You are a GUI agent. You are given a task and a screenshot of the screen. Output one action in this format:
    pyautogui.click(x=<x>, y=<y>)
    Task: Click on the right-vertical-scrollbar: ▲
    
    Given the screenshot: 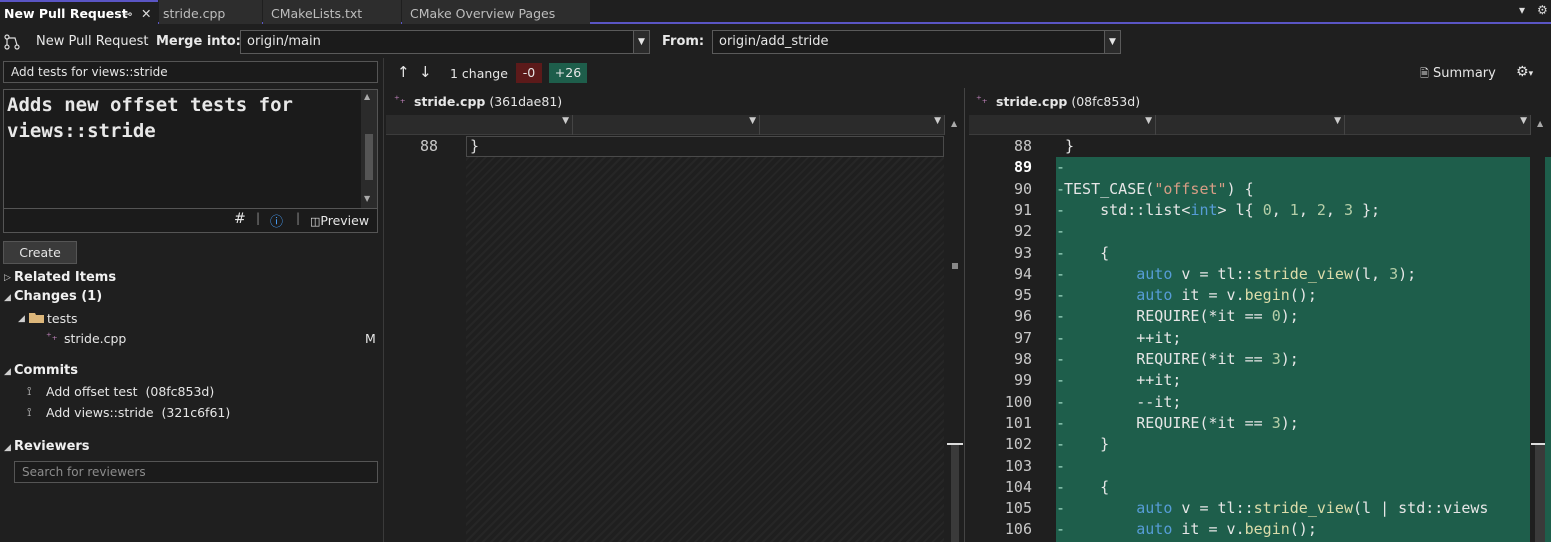 What is the action you would take?
    pyautogui.click(x=1541, y=328)
    